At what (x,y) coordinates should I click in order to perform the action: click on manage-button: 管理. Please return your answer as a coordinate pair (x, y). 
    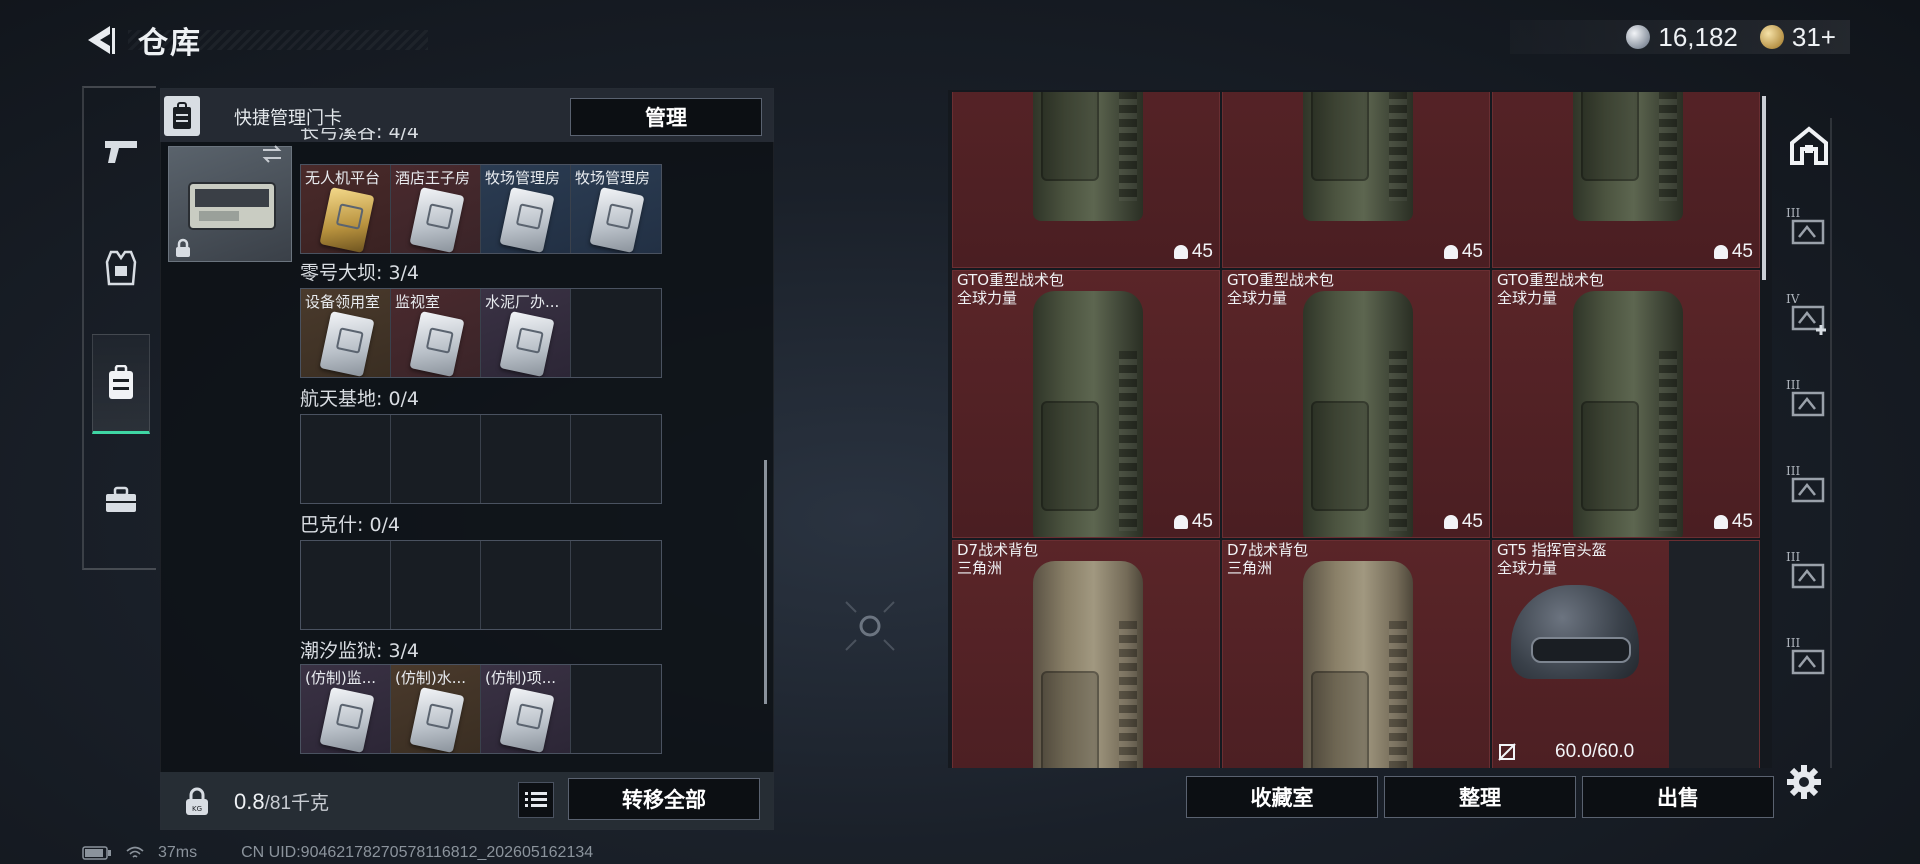
    Looking at the image, I should click on (666, 117).